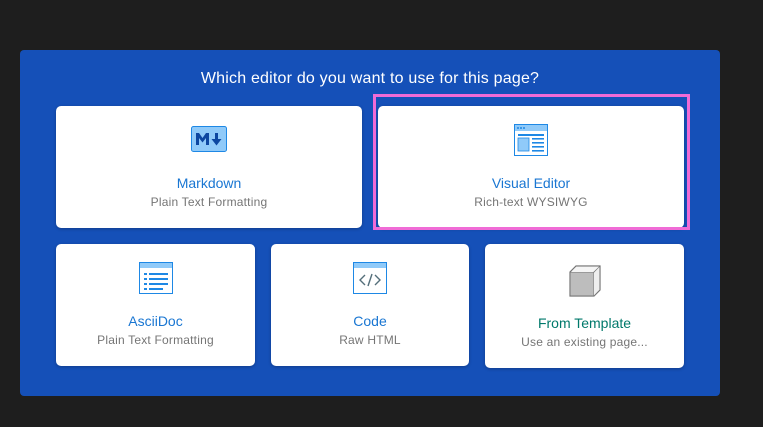 The width and height of the screenshot is (763, 427). Describe the element at coordinates (155, 305) in the screenshot. I see `asciidoc-editor-card: AsciiDoc Plain Text Formatting` at that location.